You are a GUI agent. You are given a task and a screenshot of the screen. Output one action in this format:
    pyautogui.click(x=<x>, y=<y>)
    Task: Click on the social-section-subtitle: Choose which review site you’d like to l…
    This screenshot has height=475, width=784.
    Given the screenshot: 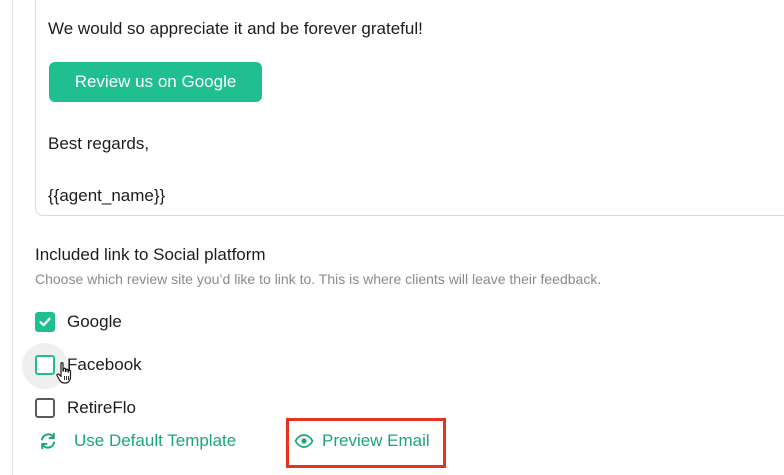 What is the action you would take?
    pyautogui.click(x=318, y=279)
    